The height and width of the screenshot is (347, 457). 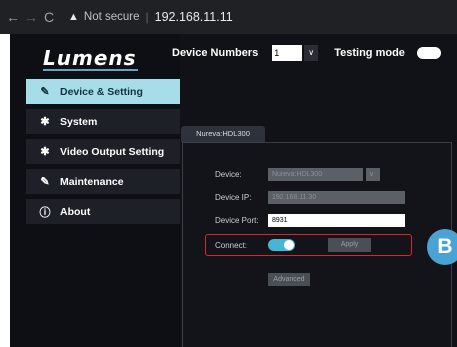 I want to click on tab-device: Nureva:HDL300, so click(x=223, y=134).